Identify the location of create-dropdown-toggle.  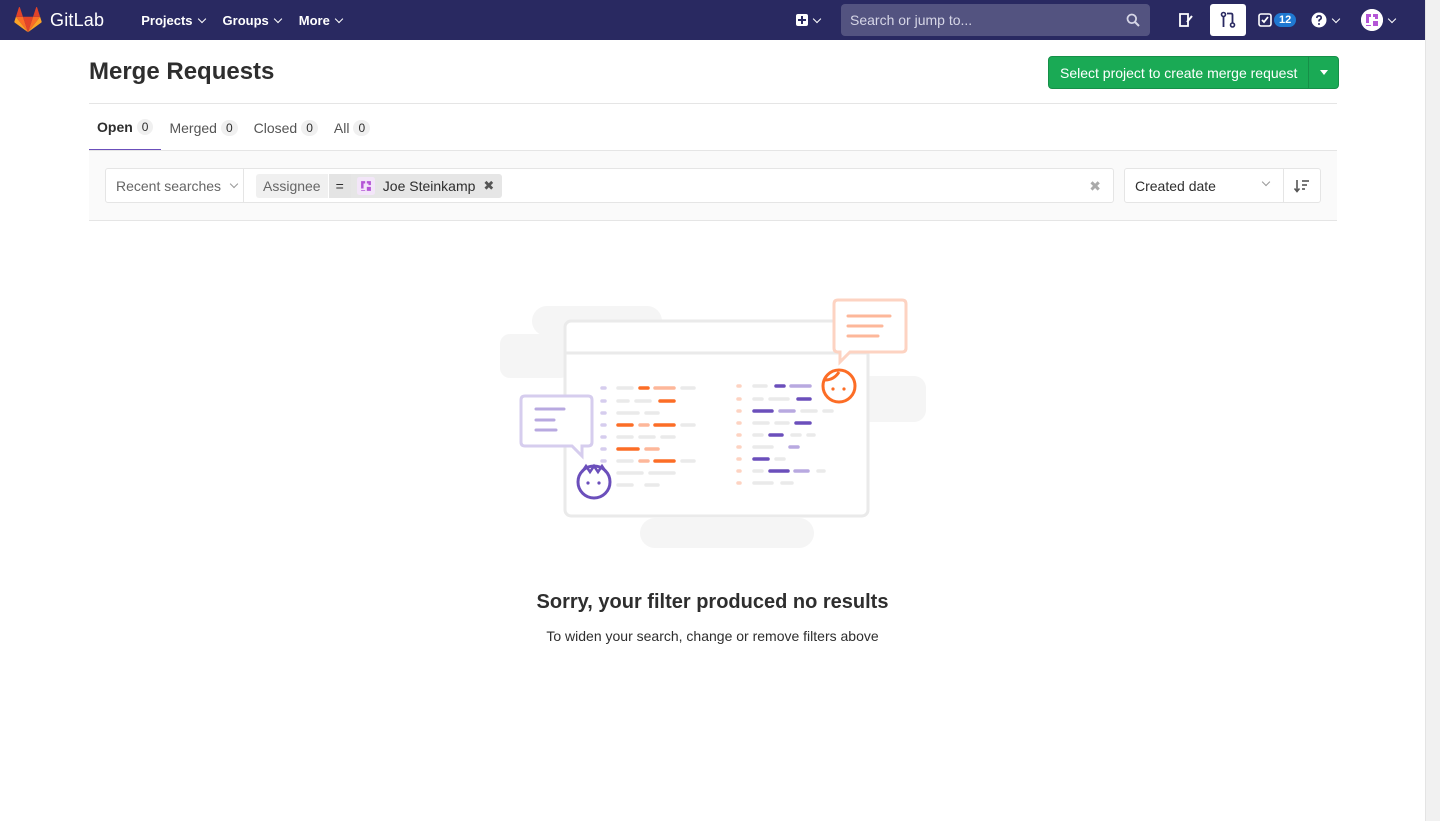
(1323, 72).